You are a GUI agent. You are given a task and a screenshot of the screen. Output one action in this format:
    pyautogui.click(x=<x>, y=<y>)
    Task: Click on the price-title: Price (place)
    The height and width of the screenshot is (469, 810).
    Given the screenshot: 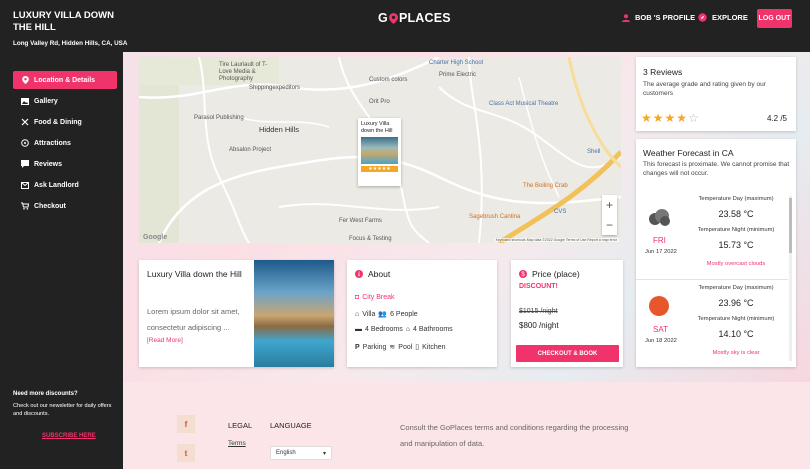 What is the action you would take?
    pyautogui.click(x=556, y=274)
    